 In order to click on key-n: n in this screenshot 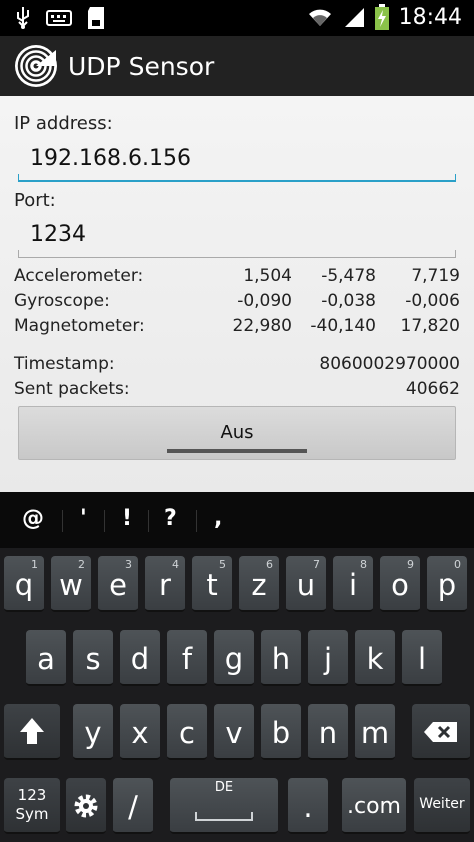, I will do `click(328, 732)`.